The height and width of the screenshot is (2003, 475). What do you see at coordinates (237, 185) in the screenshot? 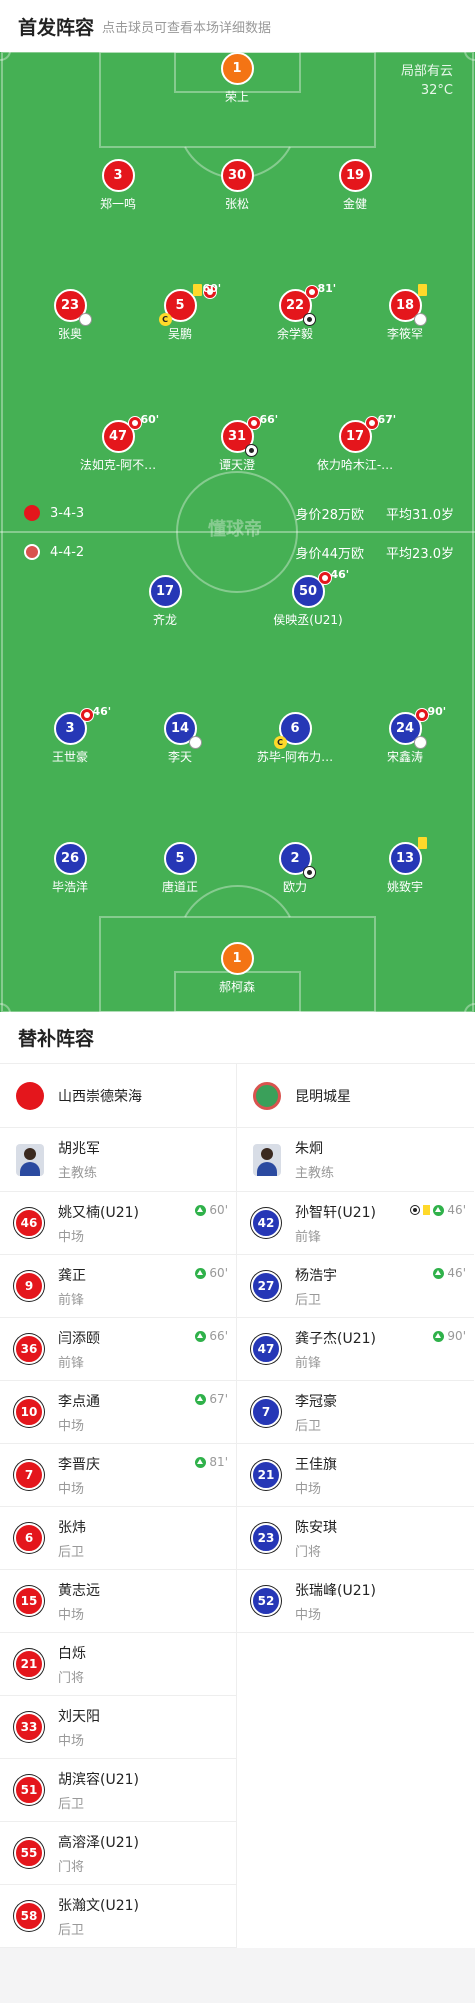
I see `home-player-d2: 30 张松` at bounding box center [237, 185].